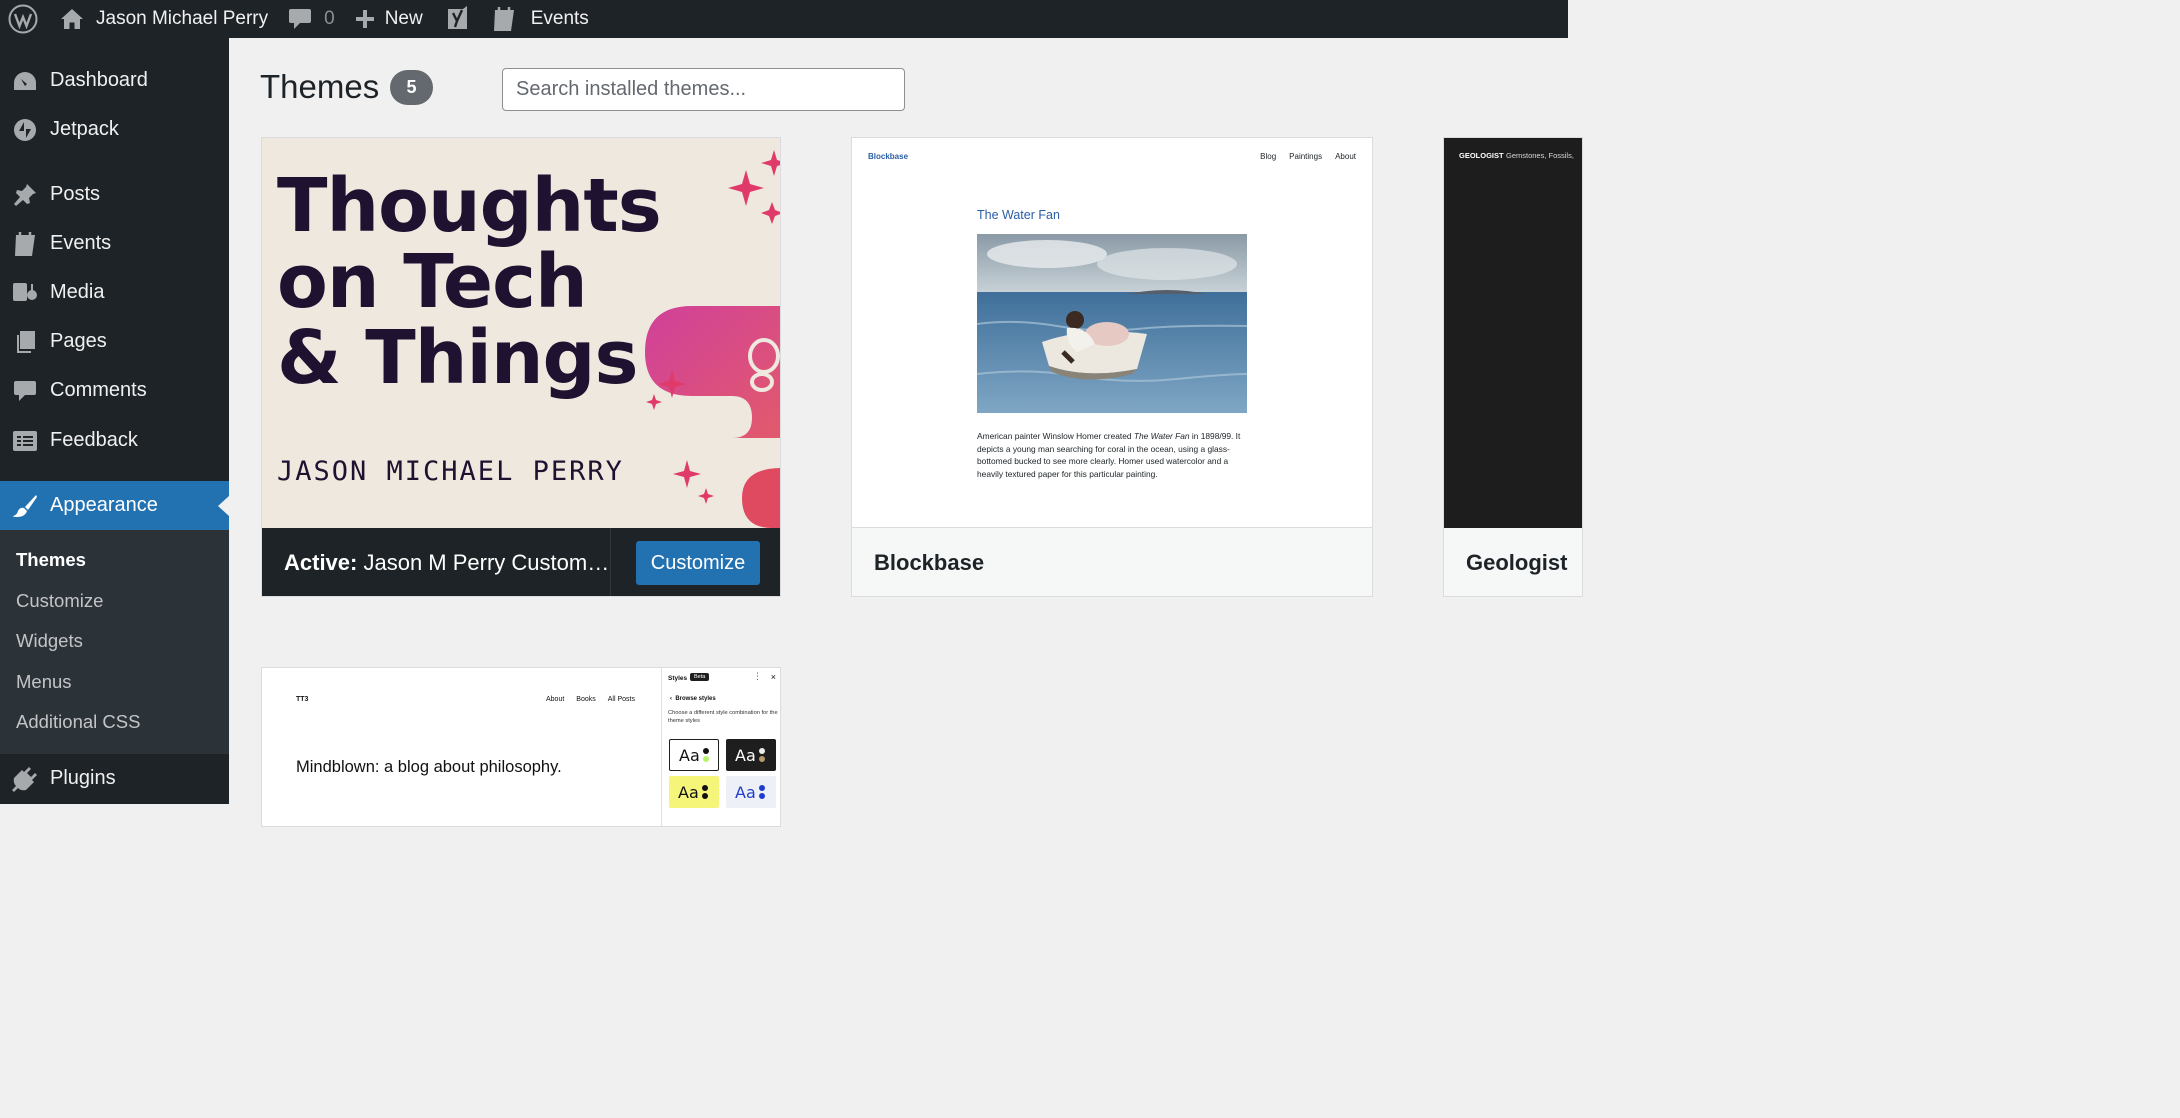 The width and height of the screenshot is (2180, 1118). What do you see at coordinates (329, 18) in the screenshot?
I see `comments-count: 0` at bounding box center [329, 18].